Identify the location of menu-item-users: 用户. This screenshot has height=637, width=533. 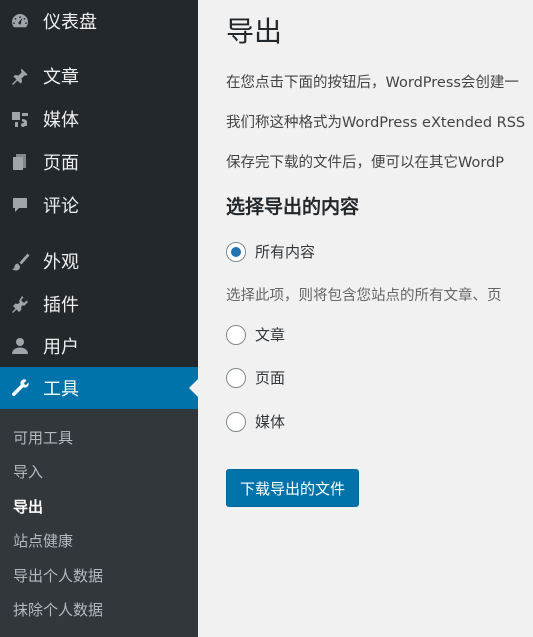
(99, 346).